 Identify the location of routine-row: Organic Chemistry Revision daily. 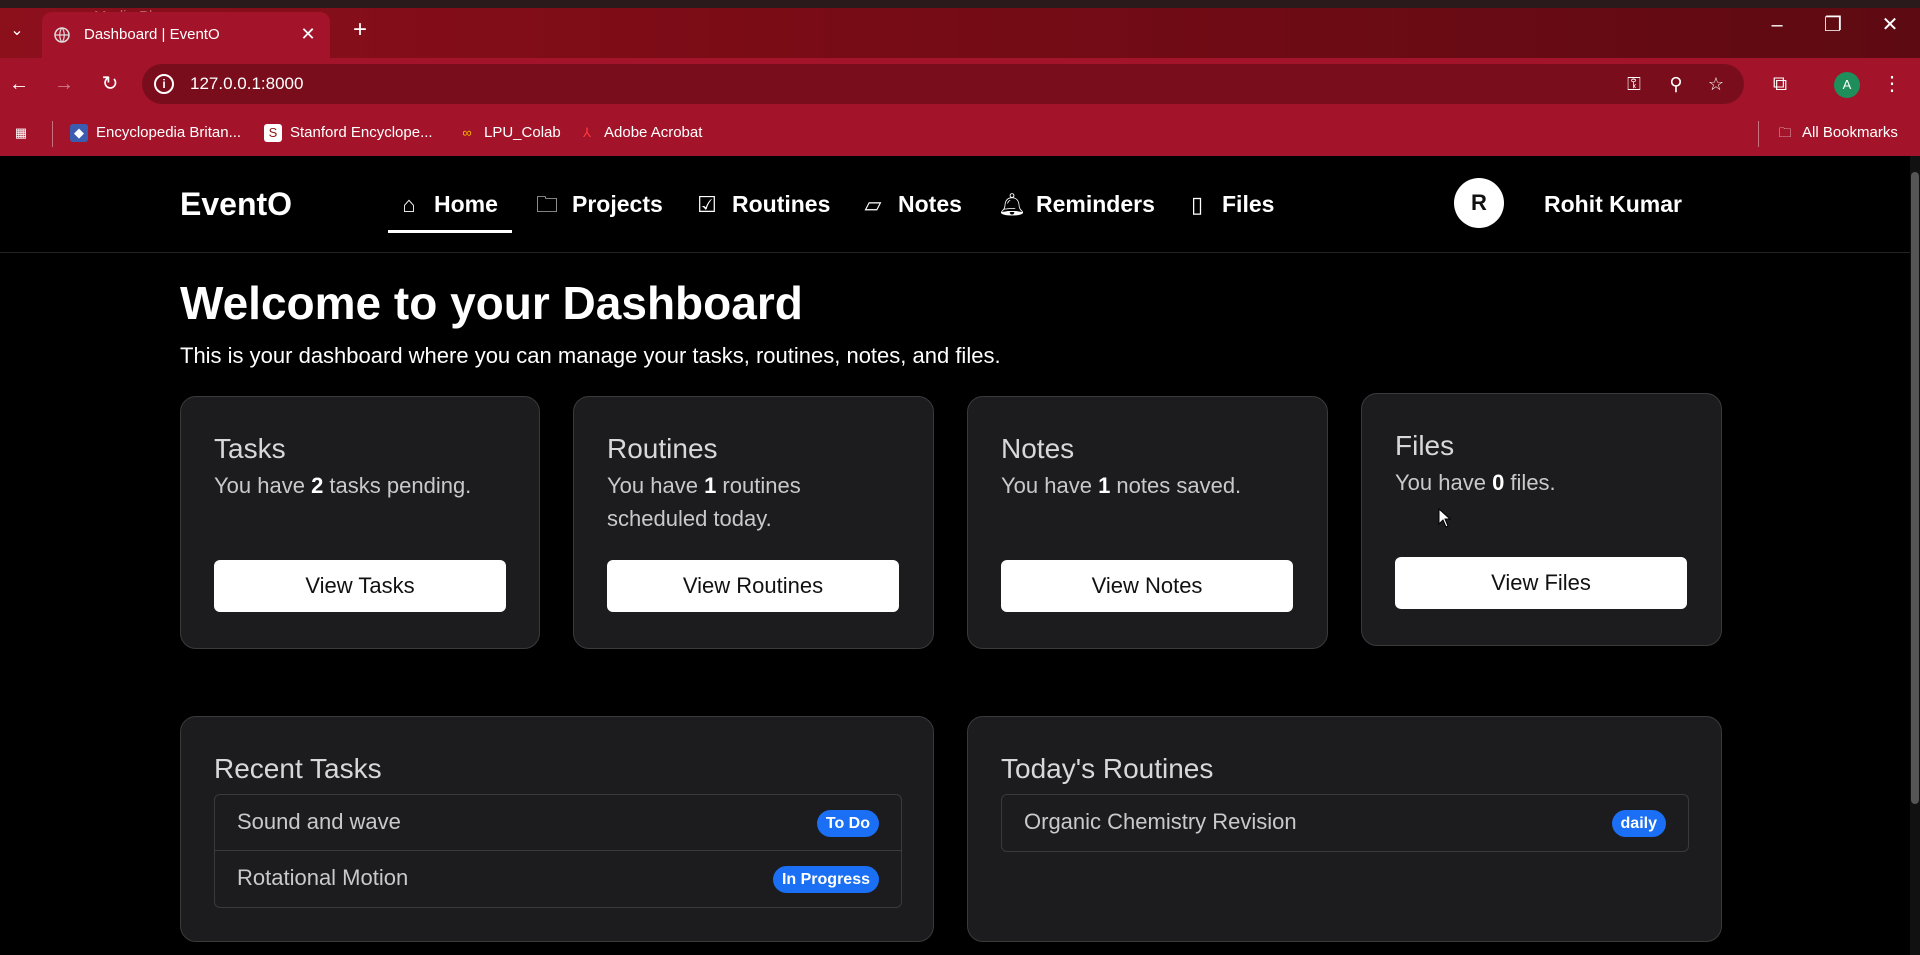
(1345, 823).